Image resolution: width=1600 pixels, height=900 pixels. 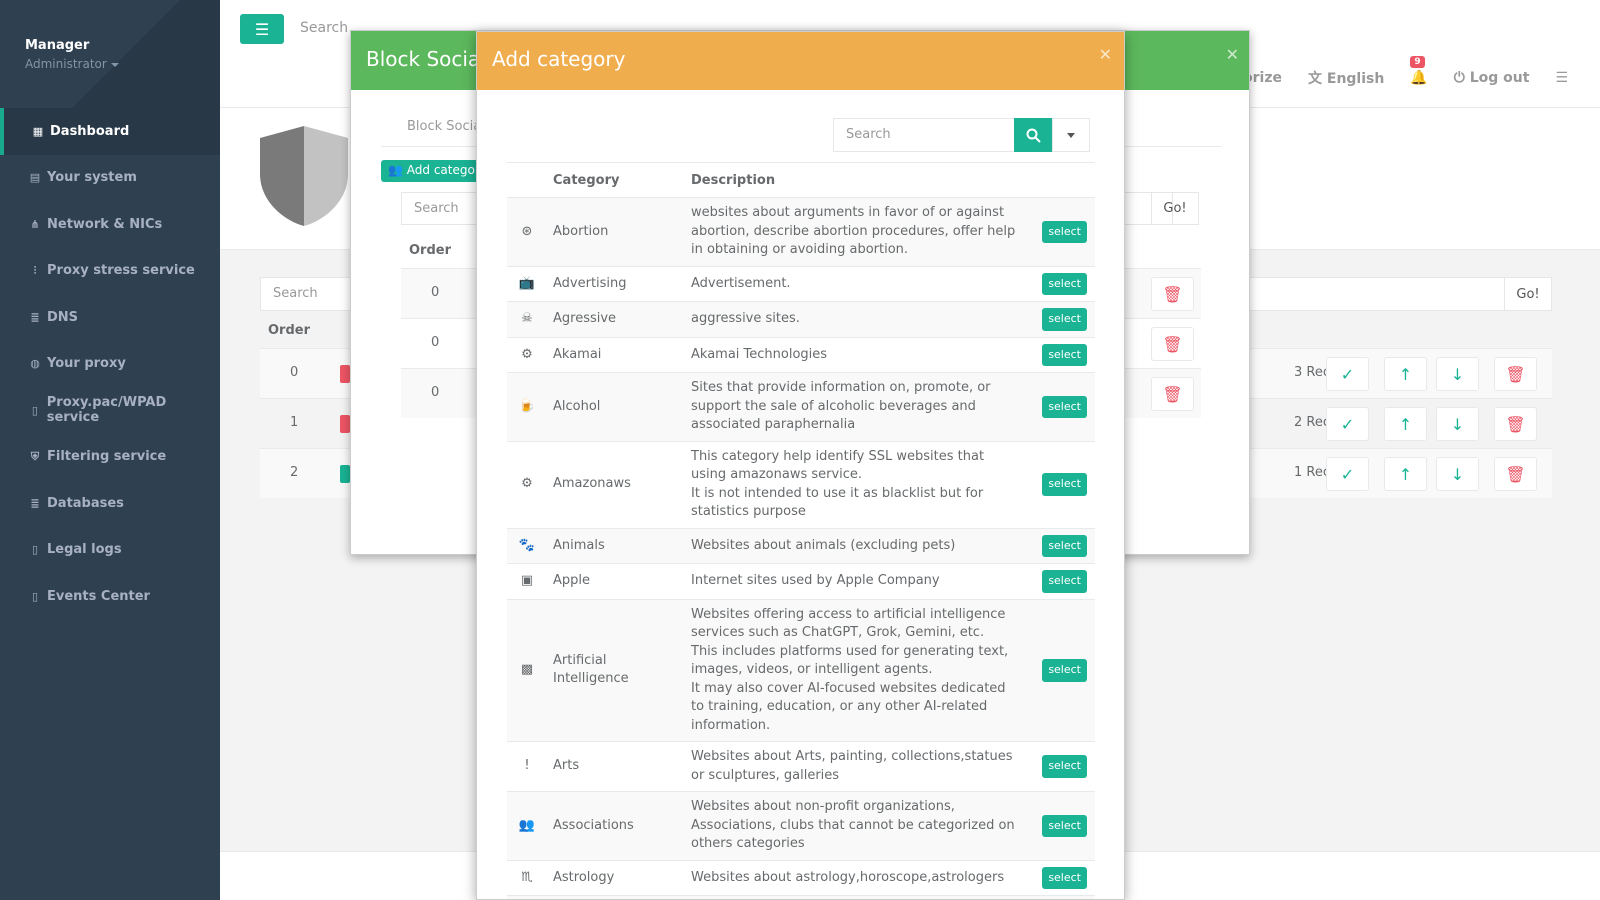 What do you see at coordinates (105, 224) in the screenshot?
I see `sidebar-item-label: Network & NICs` at bounding box center [105, 224].